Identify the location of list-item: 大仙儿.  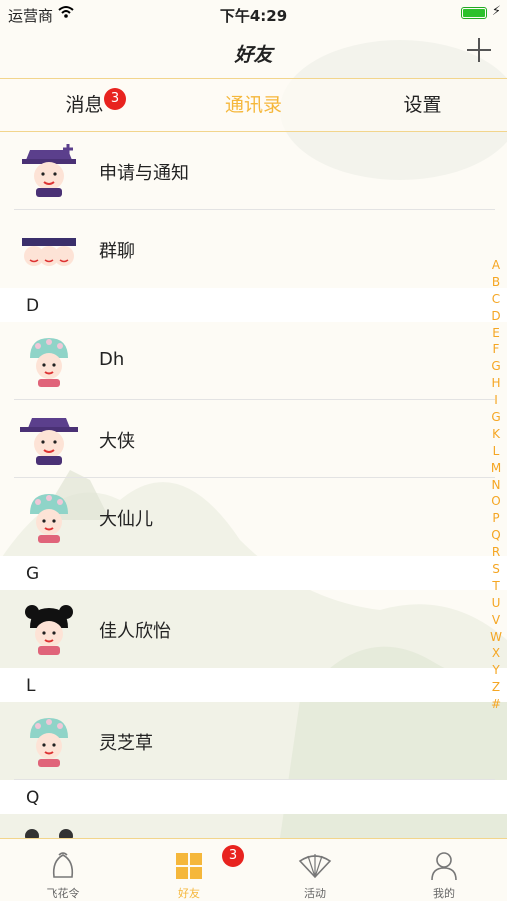
(253, 517).